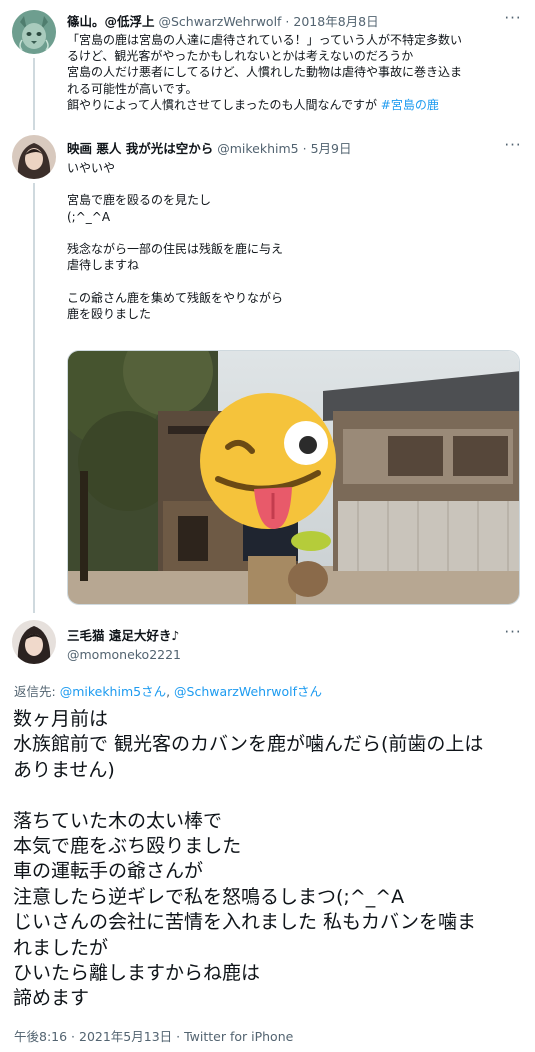  What do you see at coordinates (257, 148) in the screenshot?
I see `user-handle: @mikekhim5` at bounding box center [257, 148].